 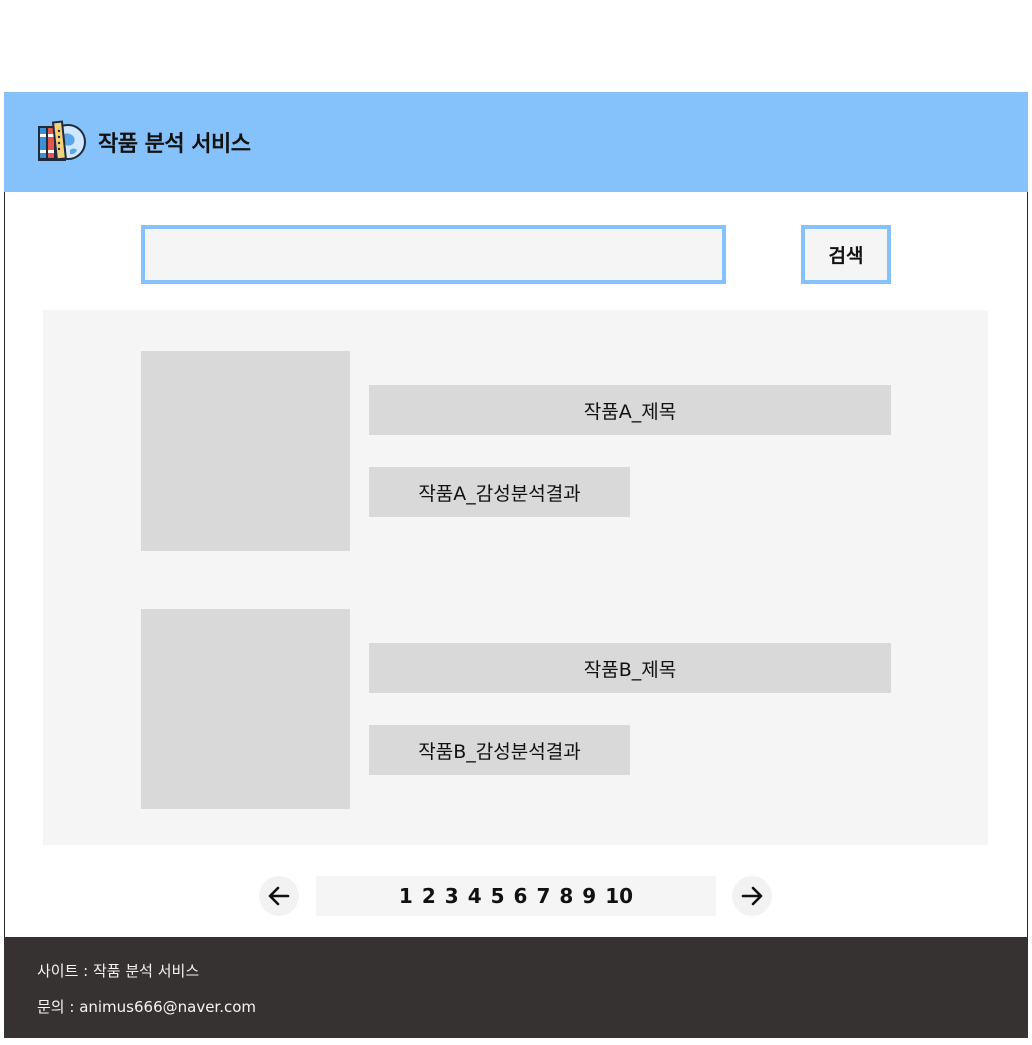 What do you see at coordinates (429, 896) in the screenshot?
I see `page-2: 2` at bounding box center [429, 896].